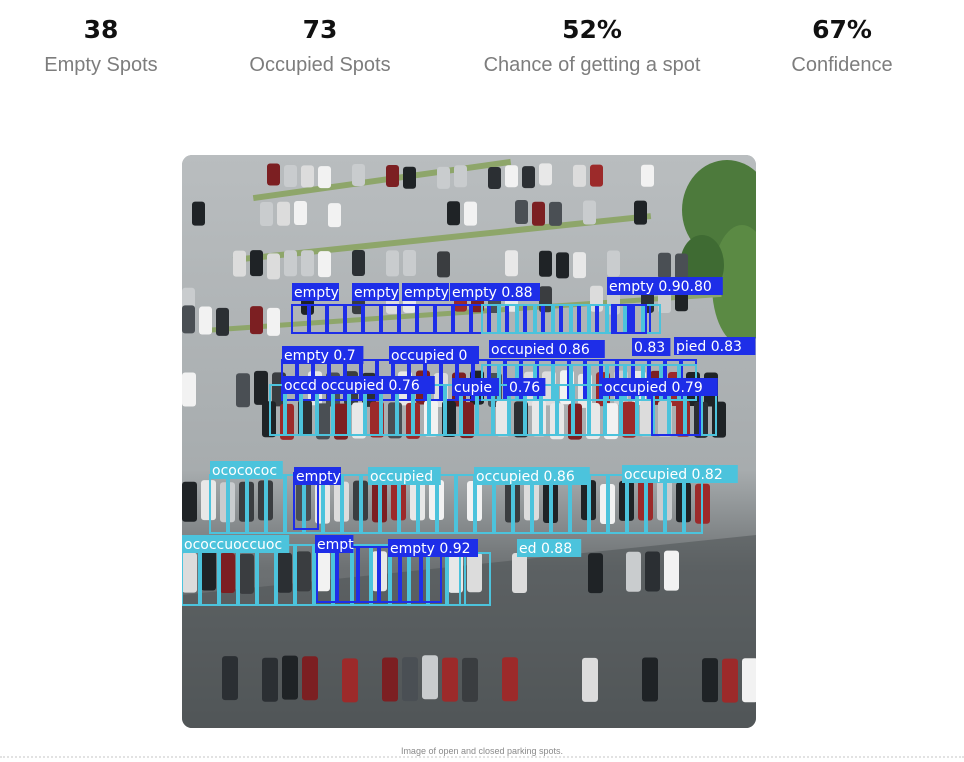 This screenshot has width=964, height=762. I want to click on detection-label: pied 0.83, so click(709, 347).